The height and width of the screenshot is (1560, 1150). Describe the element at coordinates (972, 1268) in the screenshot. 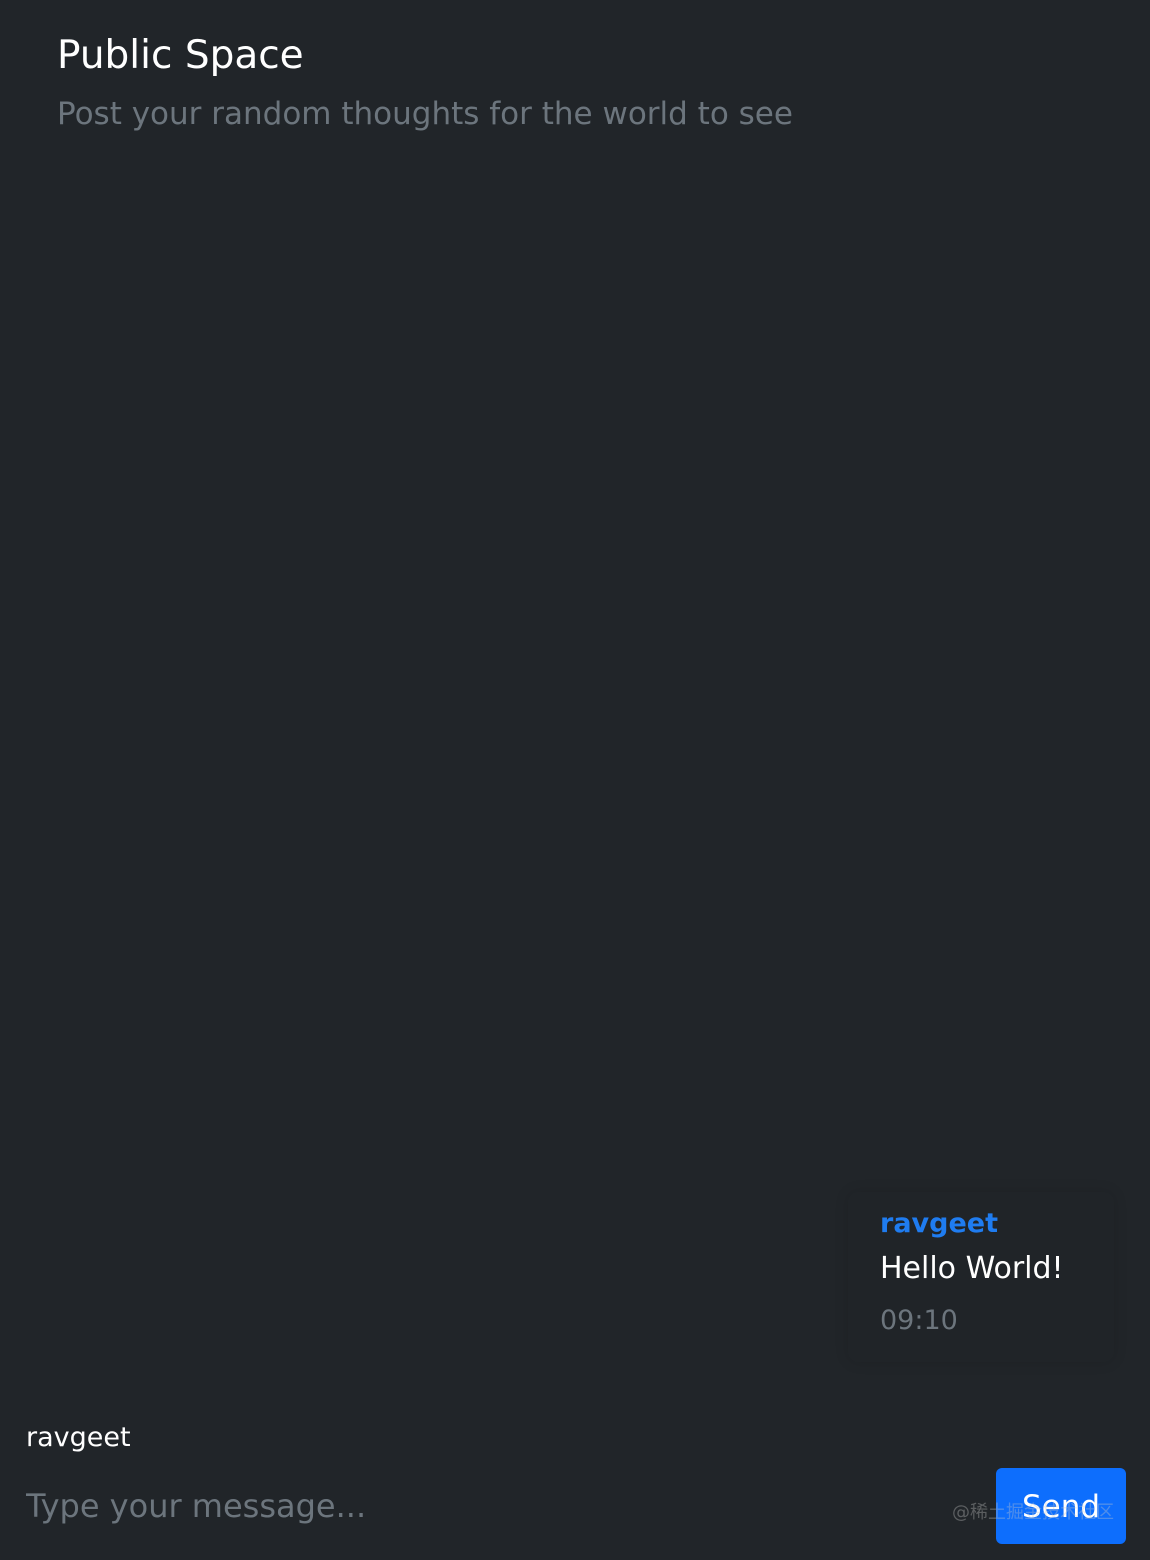

I see `message-text: Hello World!` at that location.